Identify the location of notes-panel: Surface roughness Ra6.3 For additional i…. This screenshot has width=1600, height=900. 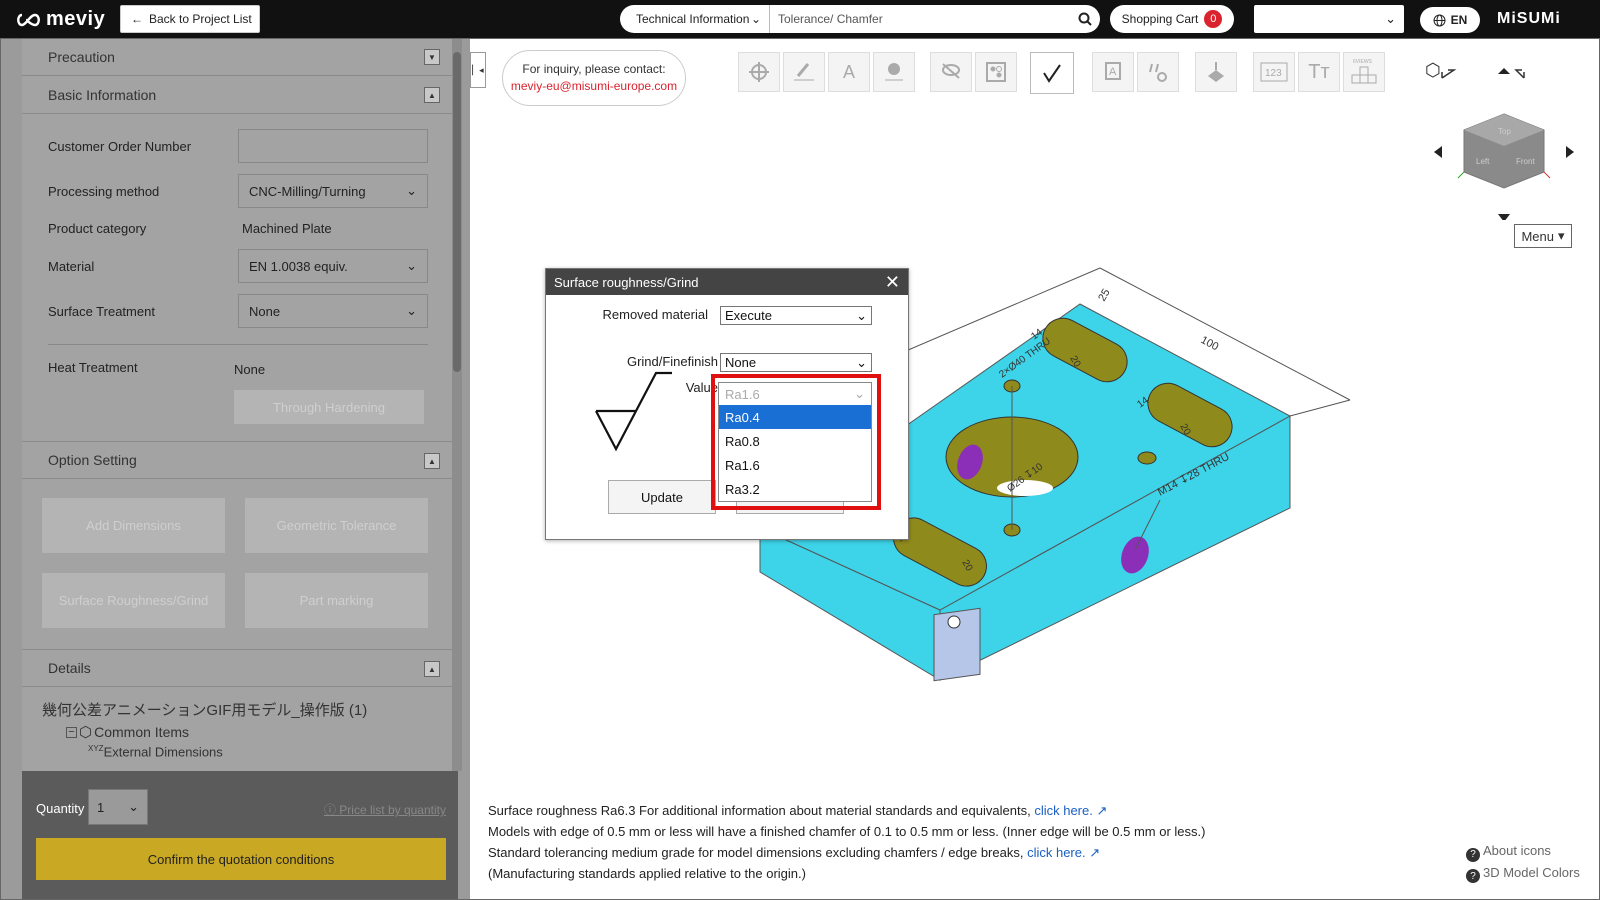
(846, 842).